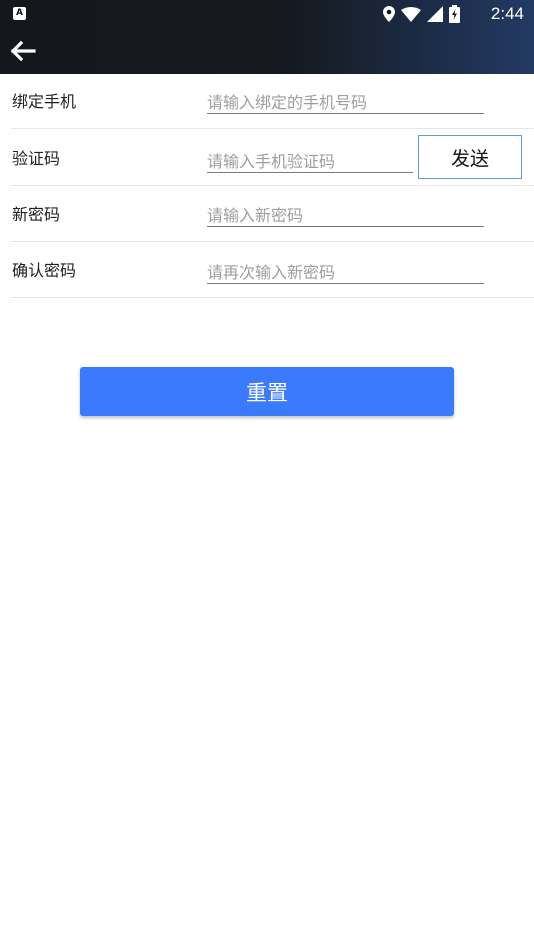 This screenshot has width=534, height=950. What do you see at coordinates (345, 102) in the screenshot?
I see `phone-input` at bounding box center [345, 102].